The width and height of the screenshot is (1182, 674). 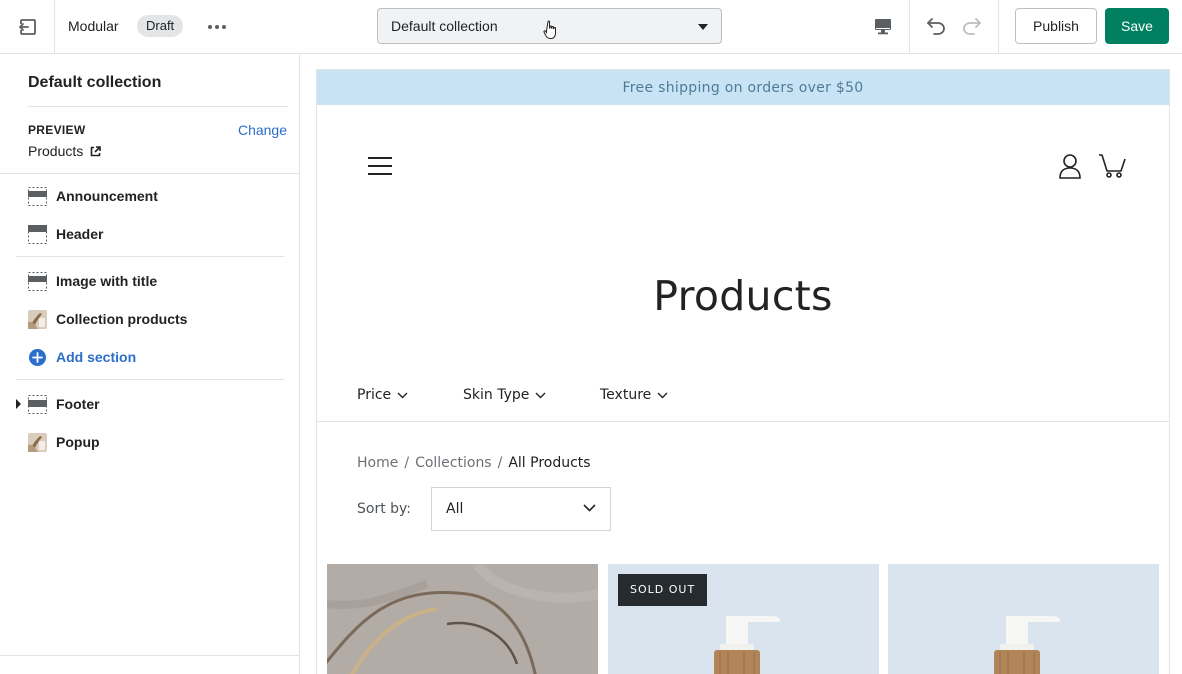 I want to click on driftwood-photo, so click(x=462, y=619).